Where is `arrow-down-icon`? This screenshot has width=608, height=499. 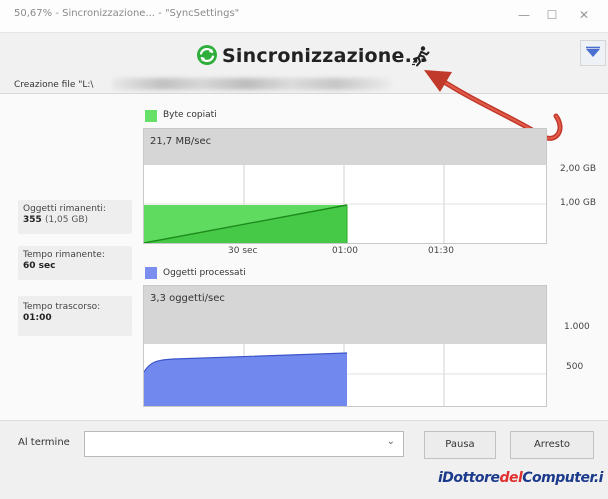 arrow-down-icon is located at coordinates (593, 51).